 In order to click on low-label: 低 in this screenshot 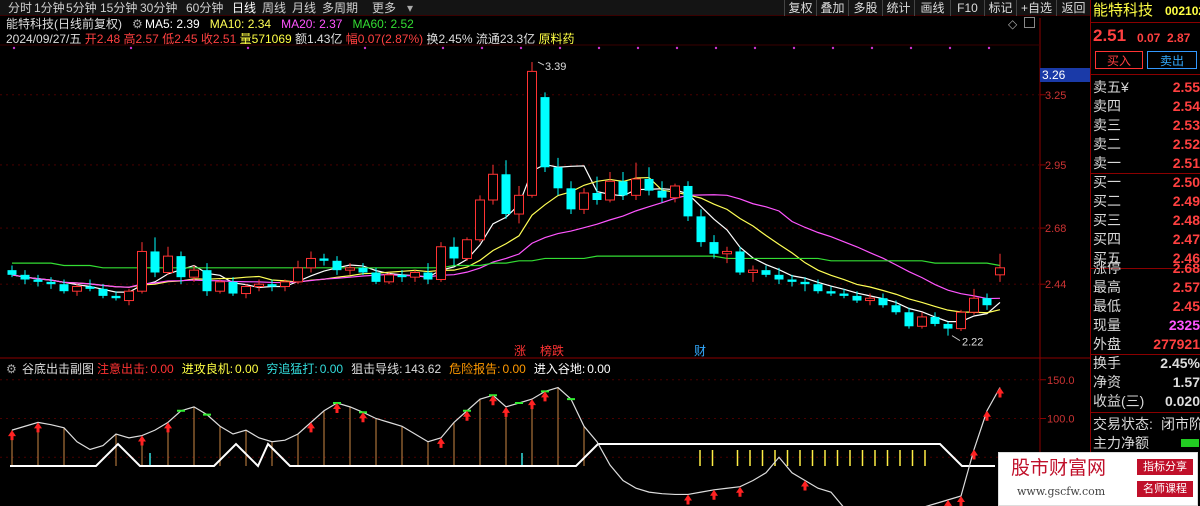, I will do `click(168, 39)`.